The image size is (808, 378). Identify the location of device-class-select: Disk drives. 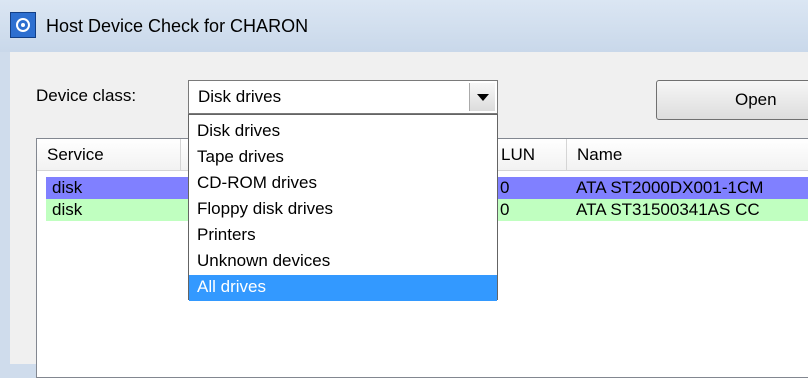
(343, 97).